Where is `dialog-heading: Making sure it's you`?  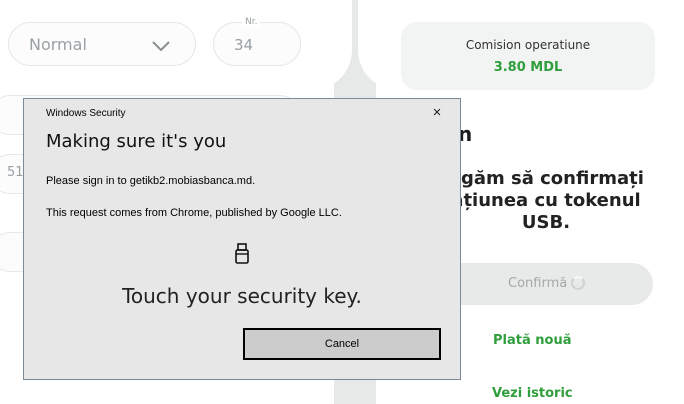 dialog-heading: Making sure it's you is located at coordinates (136, 141).